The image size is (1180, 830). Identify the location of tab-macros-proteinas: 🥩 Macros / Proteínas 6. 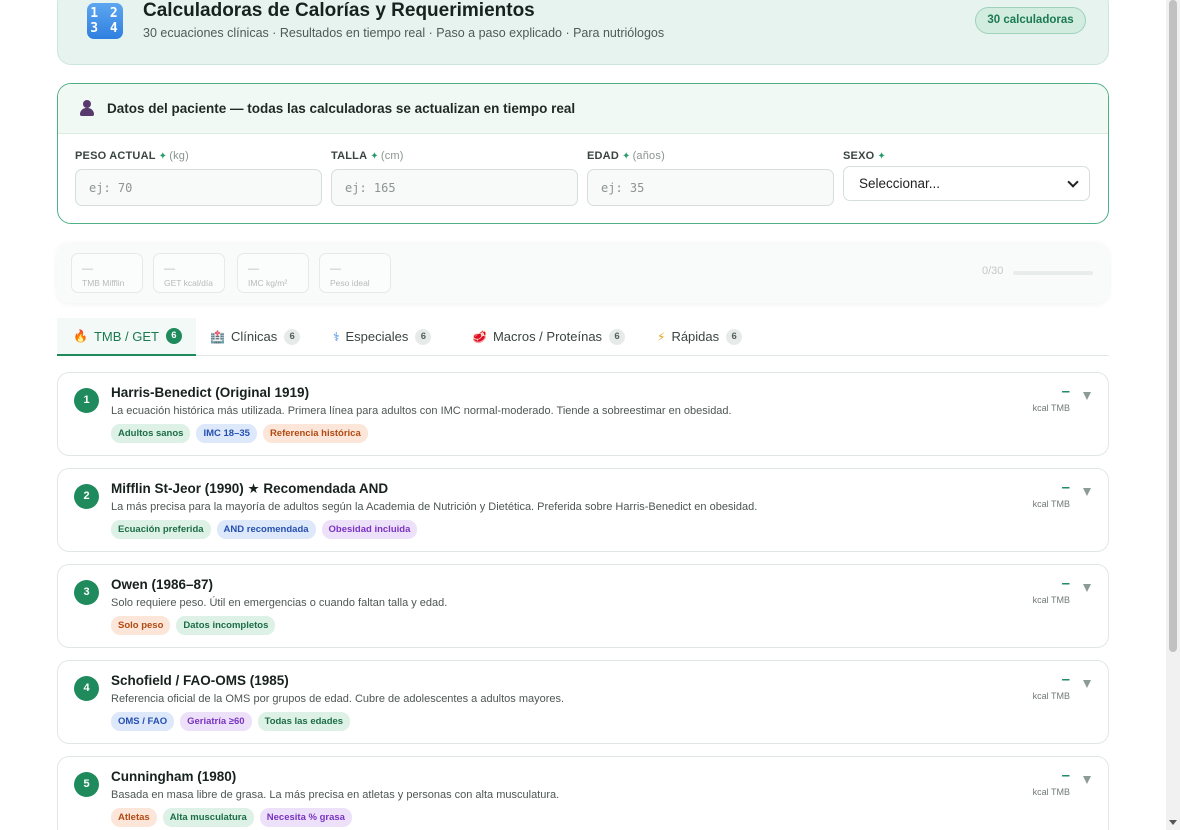
(549, 336).